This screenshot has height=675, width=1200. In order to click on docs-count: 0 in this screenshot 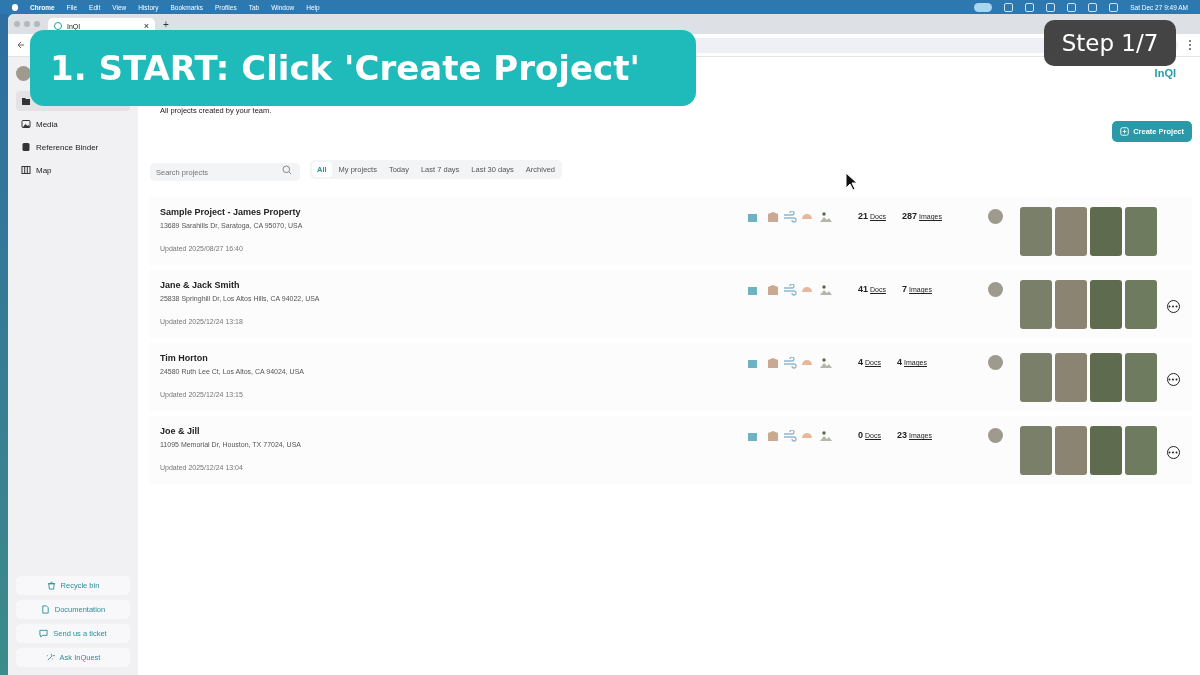, I will do `click(860, 435)`.